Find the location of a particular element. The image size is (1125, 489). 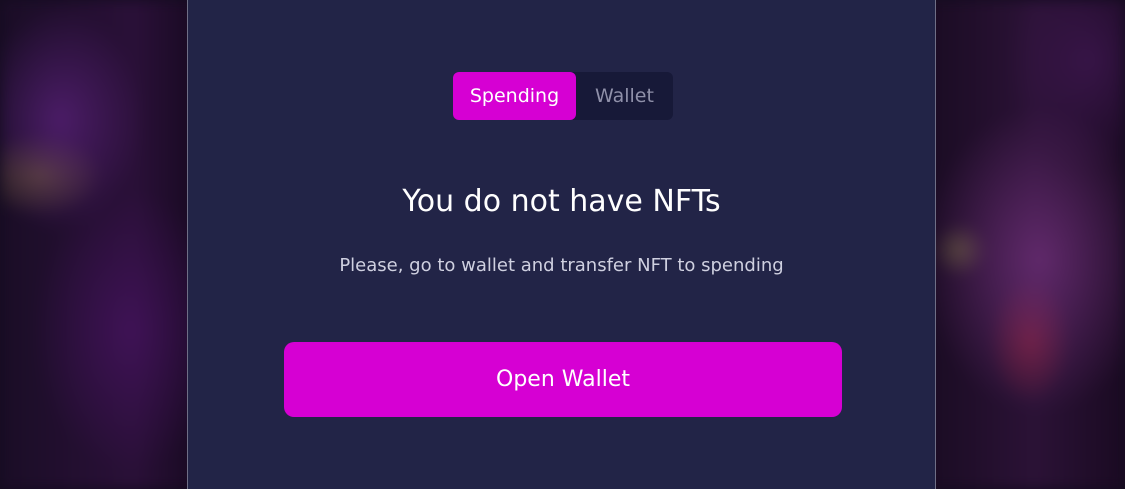

tab-spending: Spending is located at coordinates (514, 96).